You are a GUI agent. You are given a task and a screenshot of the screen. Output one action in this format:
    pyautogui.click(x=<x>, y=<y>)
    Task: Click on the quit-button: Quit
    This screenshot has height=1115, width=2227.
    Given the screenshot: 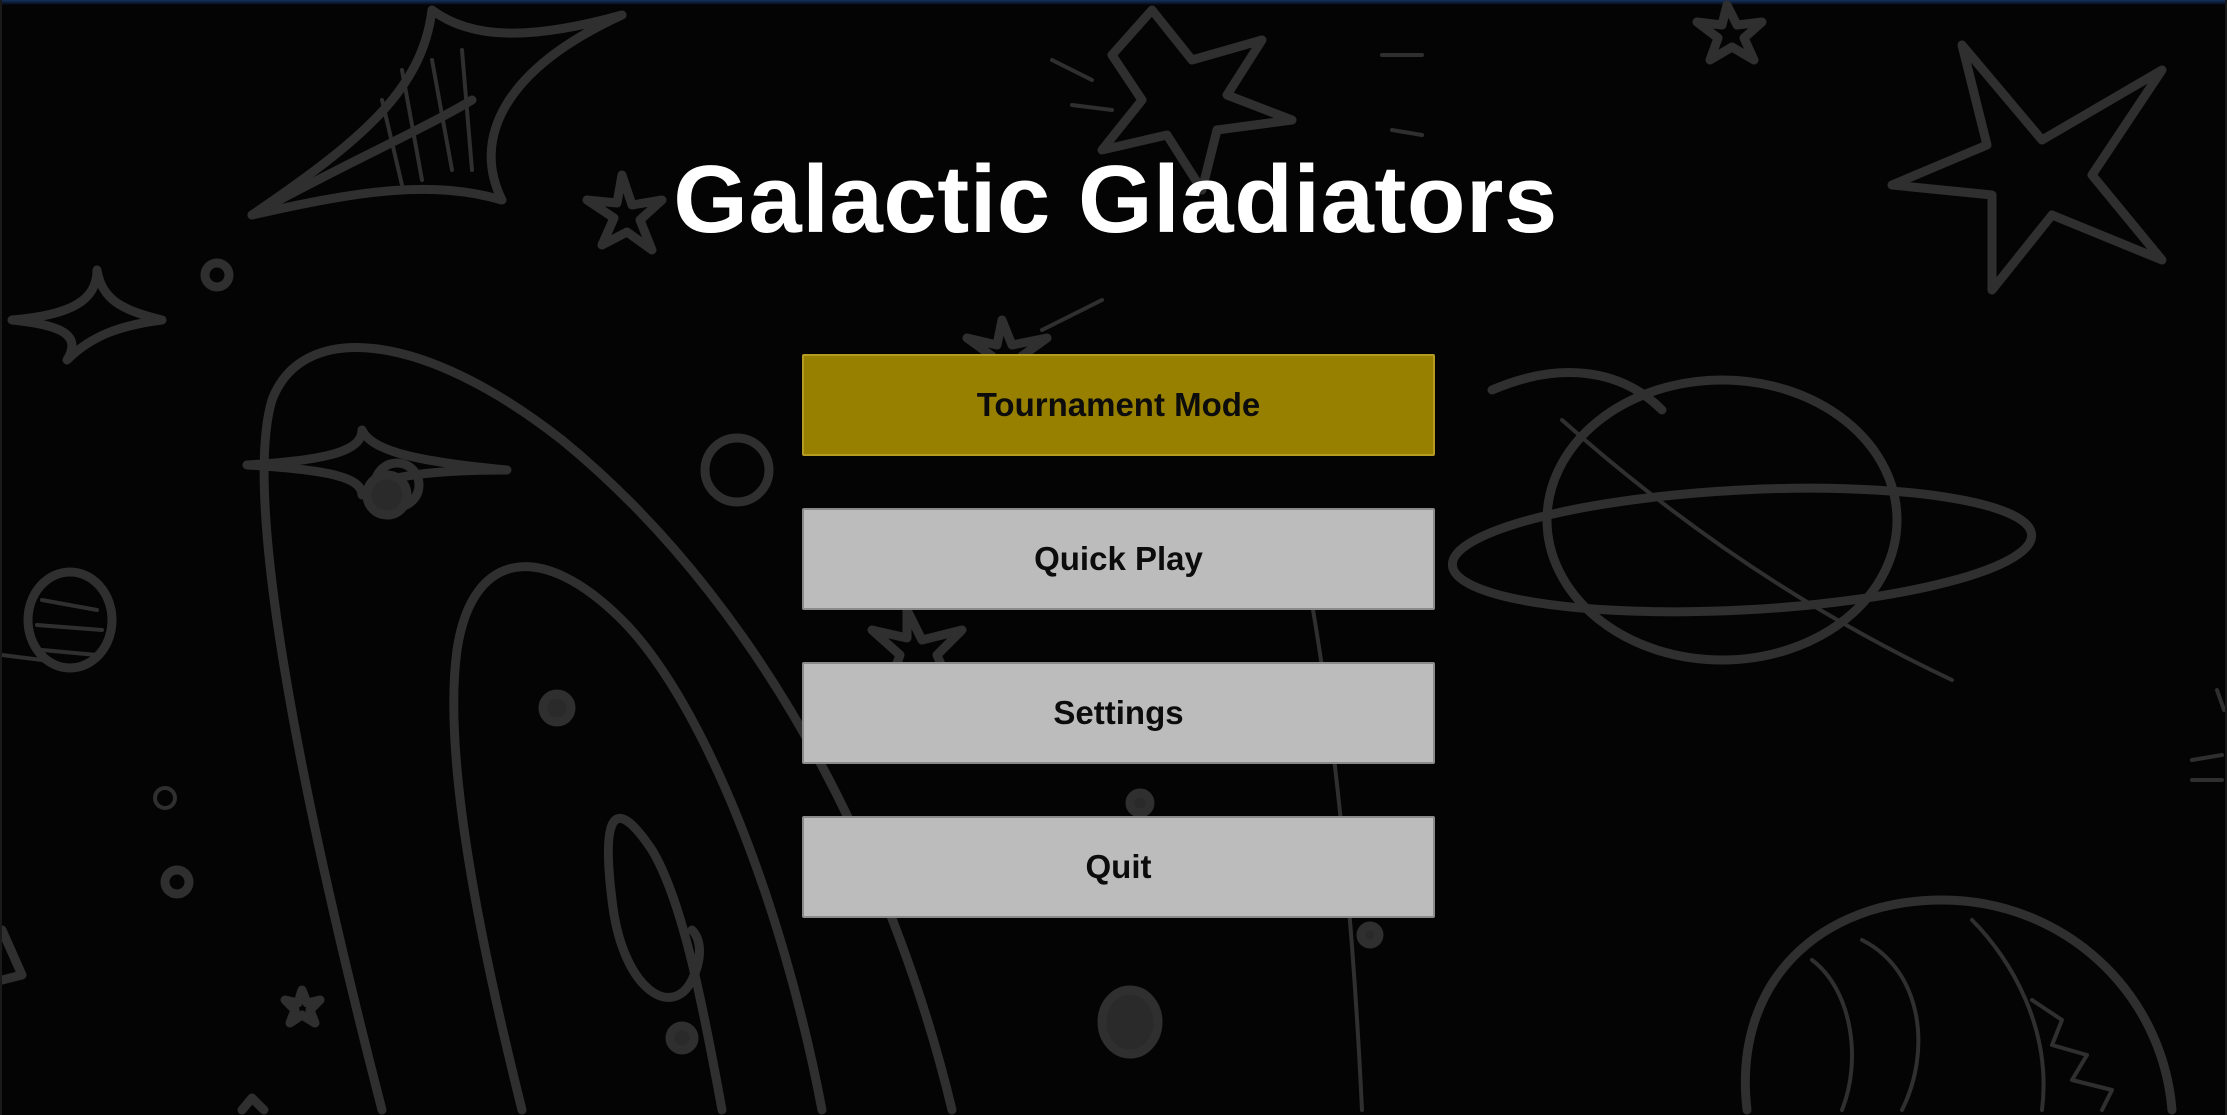 What is the action you would take?
    pyautogui.click(x=1118, y=867)
    